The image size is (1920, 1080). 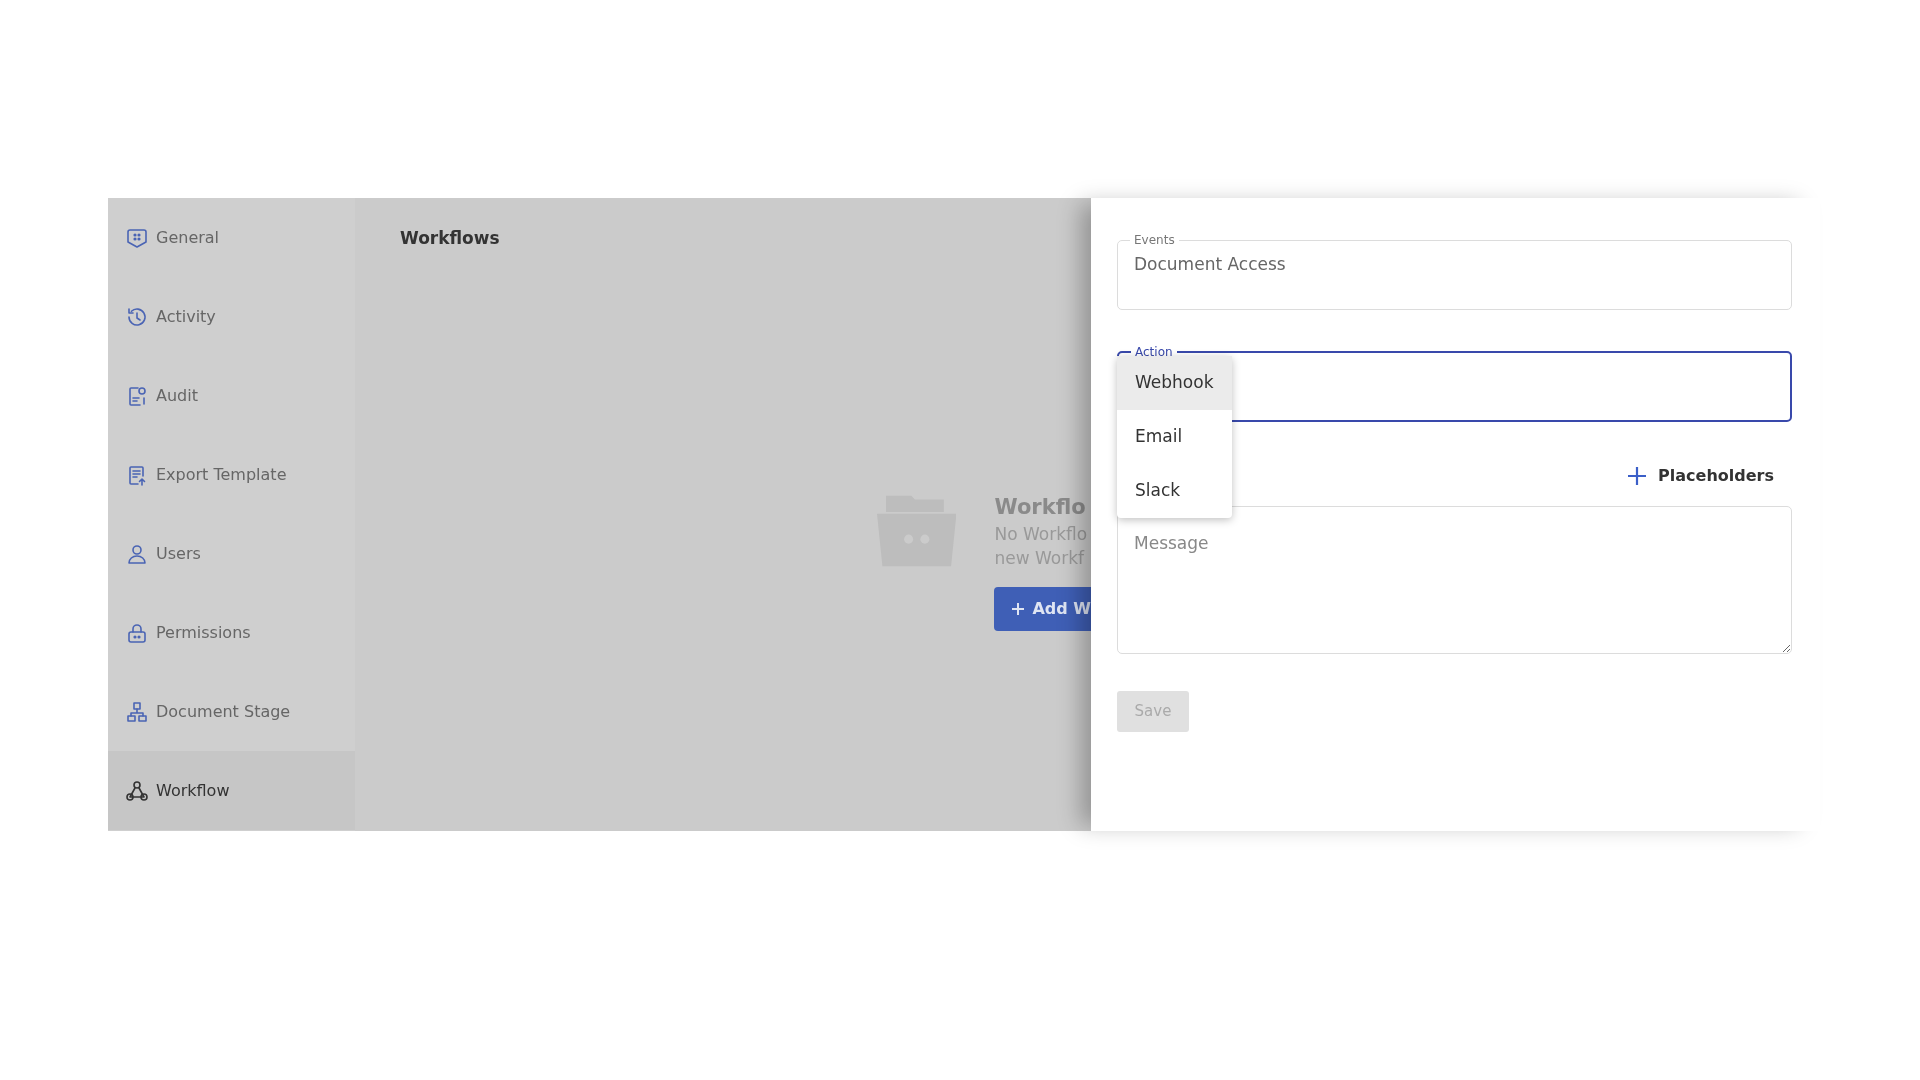 I want to click on sidebar-label: Document Stage, so click(x=223, y=711).